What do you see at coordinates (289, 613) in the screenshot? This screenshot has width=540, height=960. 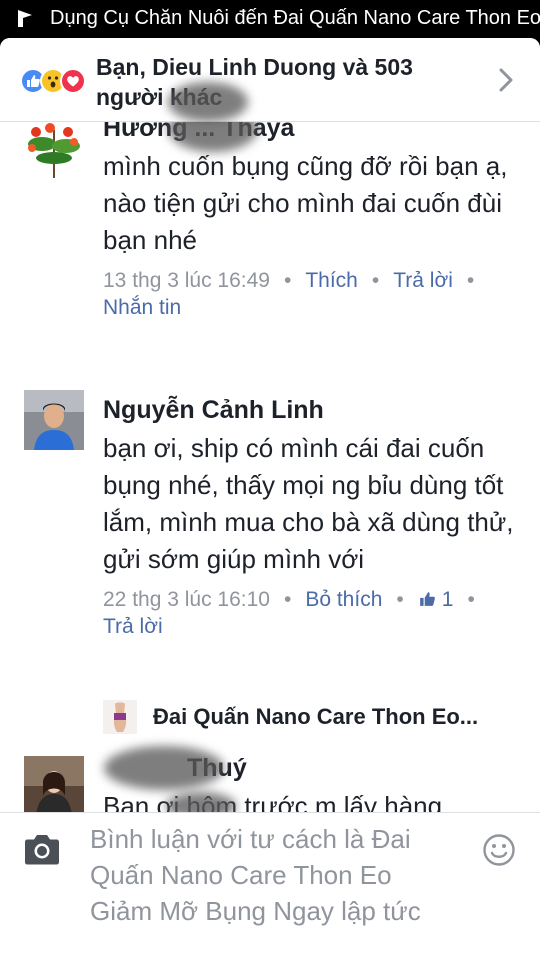 I see `comment-meta: 22 thg 3 lúc 16:10 • Bỏ thích • 1 • Trả lời` at bounding box center [289, 613].